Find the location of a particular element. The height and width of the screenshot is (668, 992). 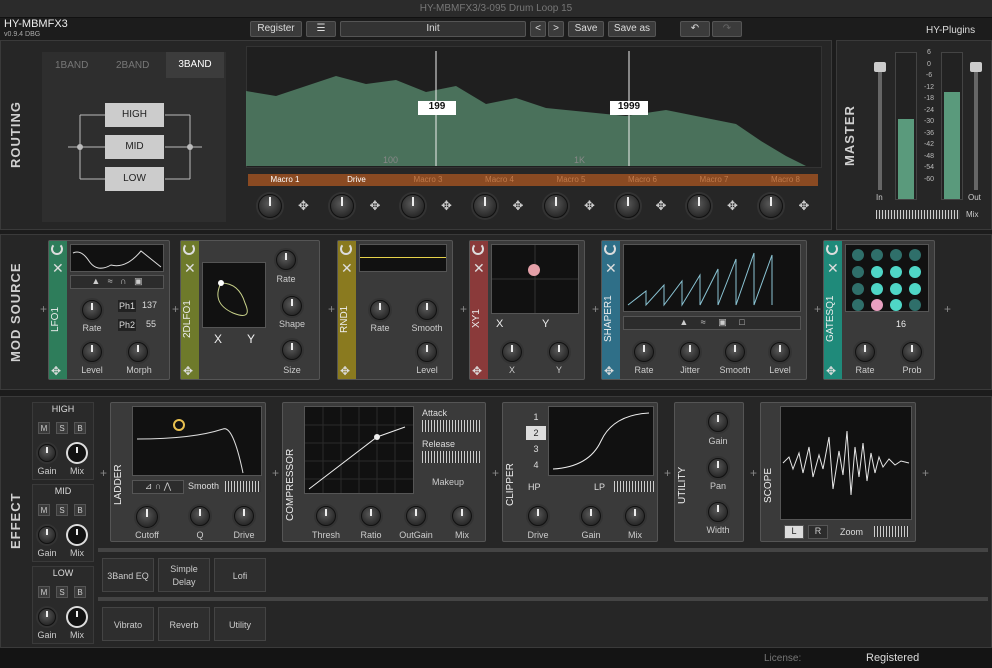

shaper1-buttons: ▲ ≈ ▣ □ is located at coordinates (712, 323).